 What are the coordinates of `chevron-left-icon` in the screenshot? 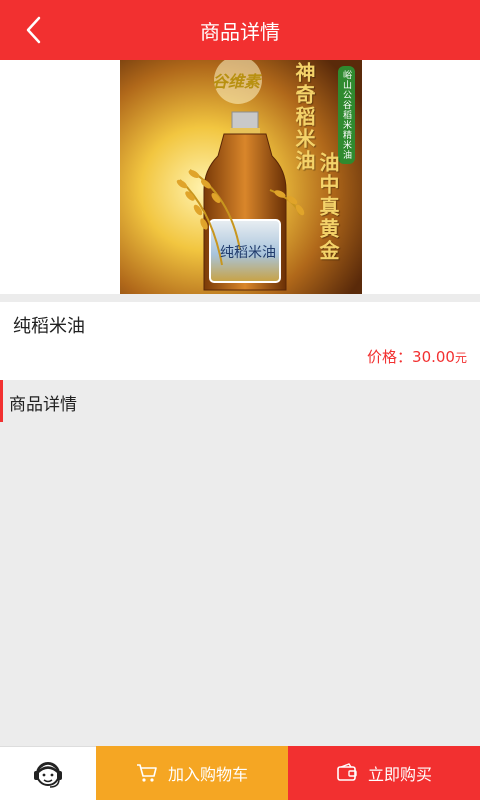 It's located at (33, 30).